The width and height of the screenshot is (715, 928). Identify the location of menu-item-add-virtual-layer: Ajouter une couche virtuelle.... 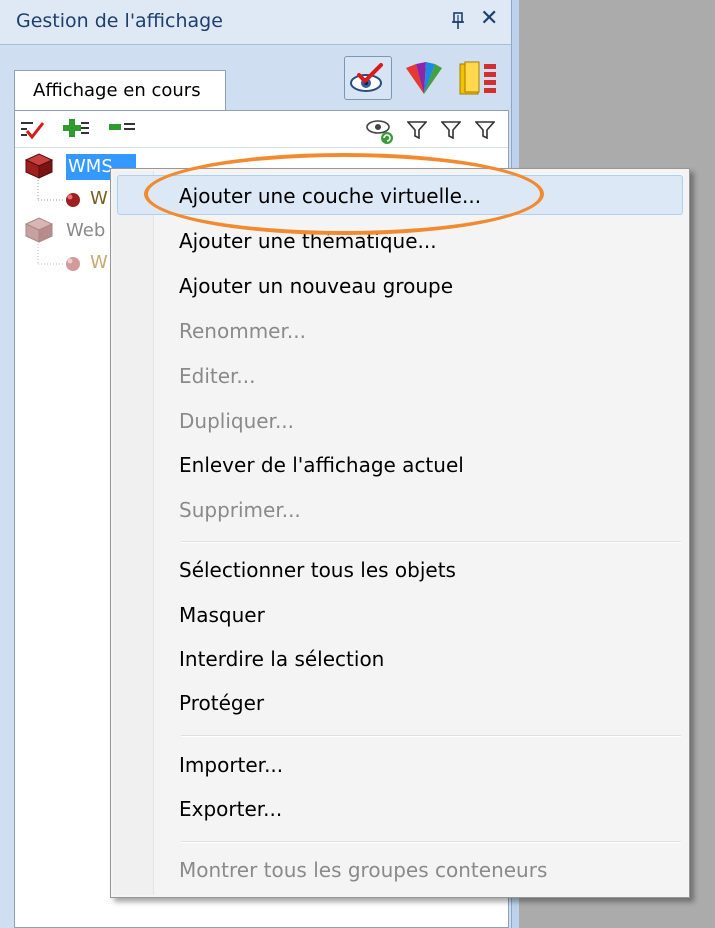
(330, 196).